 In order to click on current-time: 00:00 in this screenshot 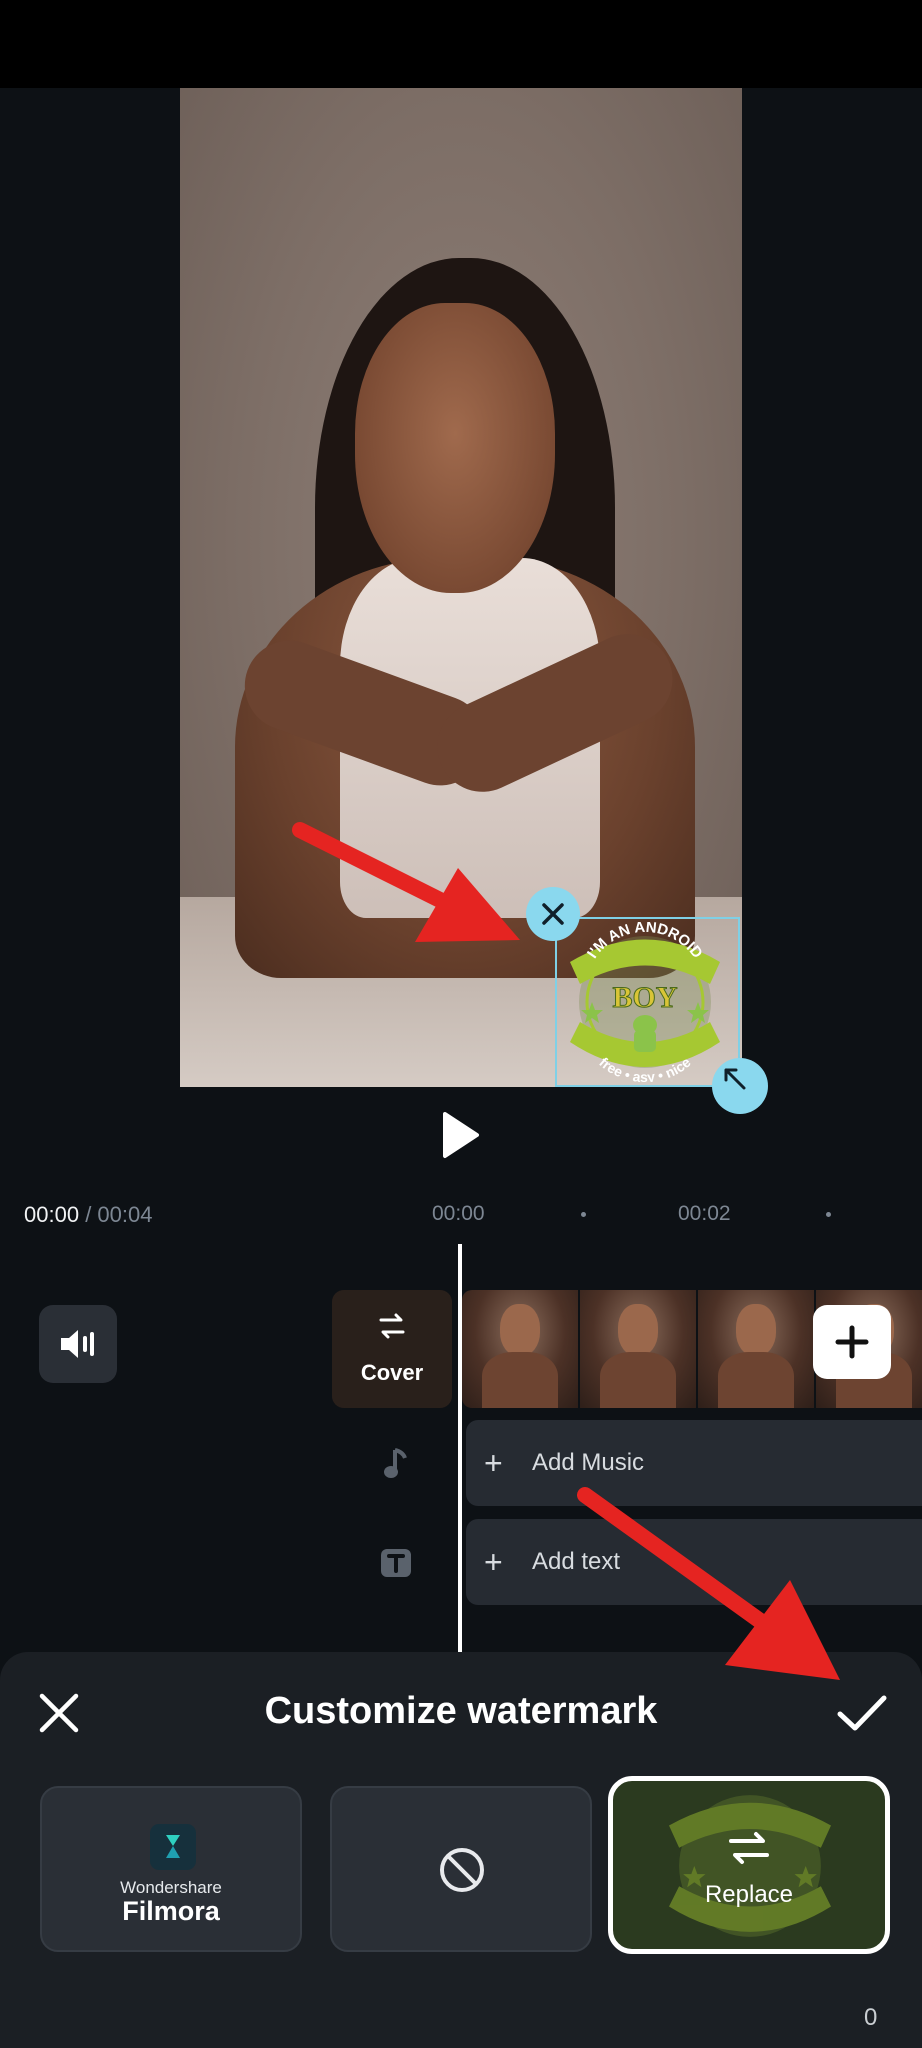, I will do `click(52, 1214)`.